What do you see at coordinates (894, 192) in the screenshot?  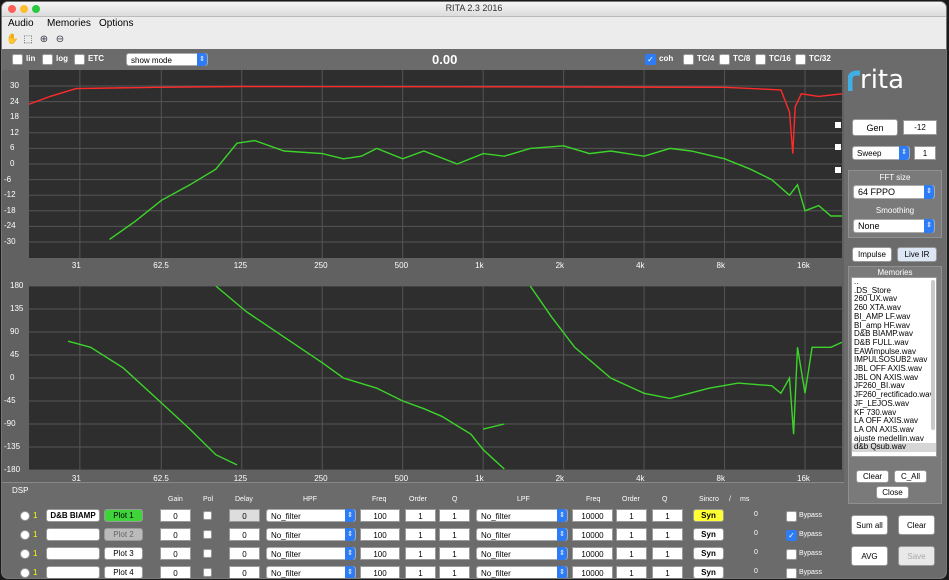 I see `fft-size-select: 64 FPPO ⇕` at bounding box center [894, 192].